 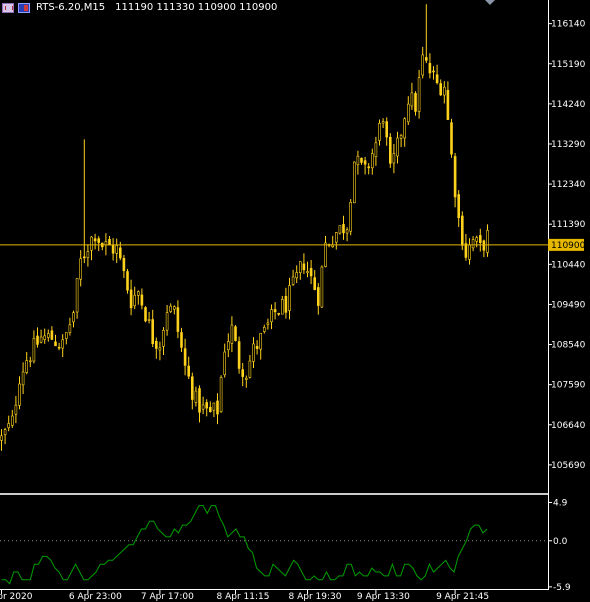 What do you see at coordinates (568, 386) in the screenshot?
I see `price-axis-label: 107590` at bounding box center [568, 386].